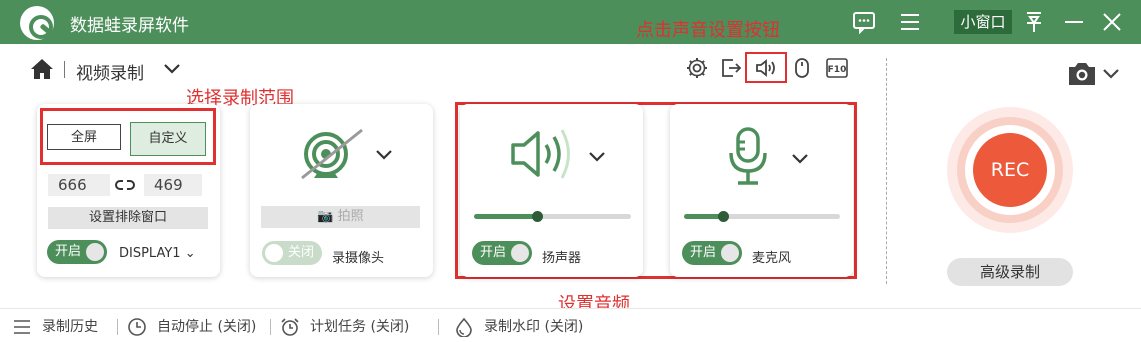 This screenshot has height=342, width=1141. I want to click on microphone-toggle-label: 开启, so click(703, 252).